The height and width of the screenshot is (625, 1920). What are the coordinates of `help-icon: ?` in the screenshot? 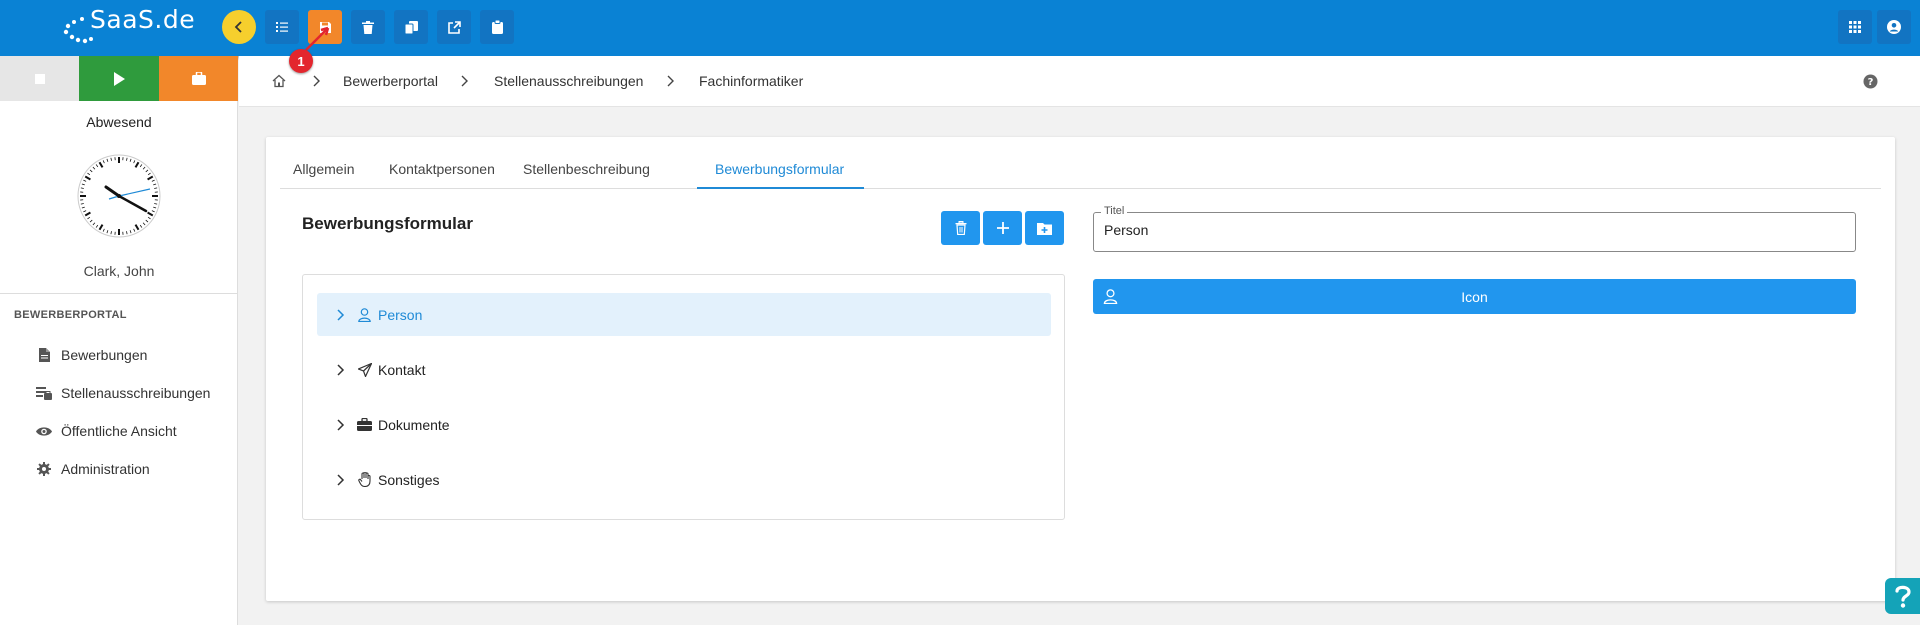 It's located at (1870, 81).